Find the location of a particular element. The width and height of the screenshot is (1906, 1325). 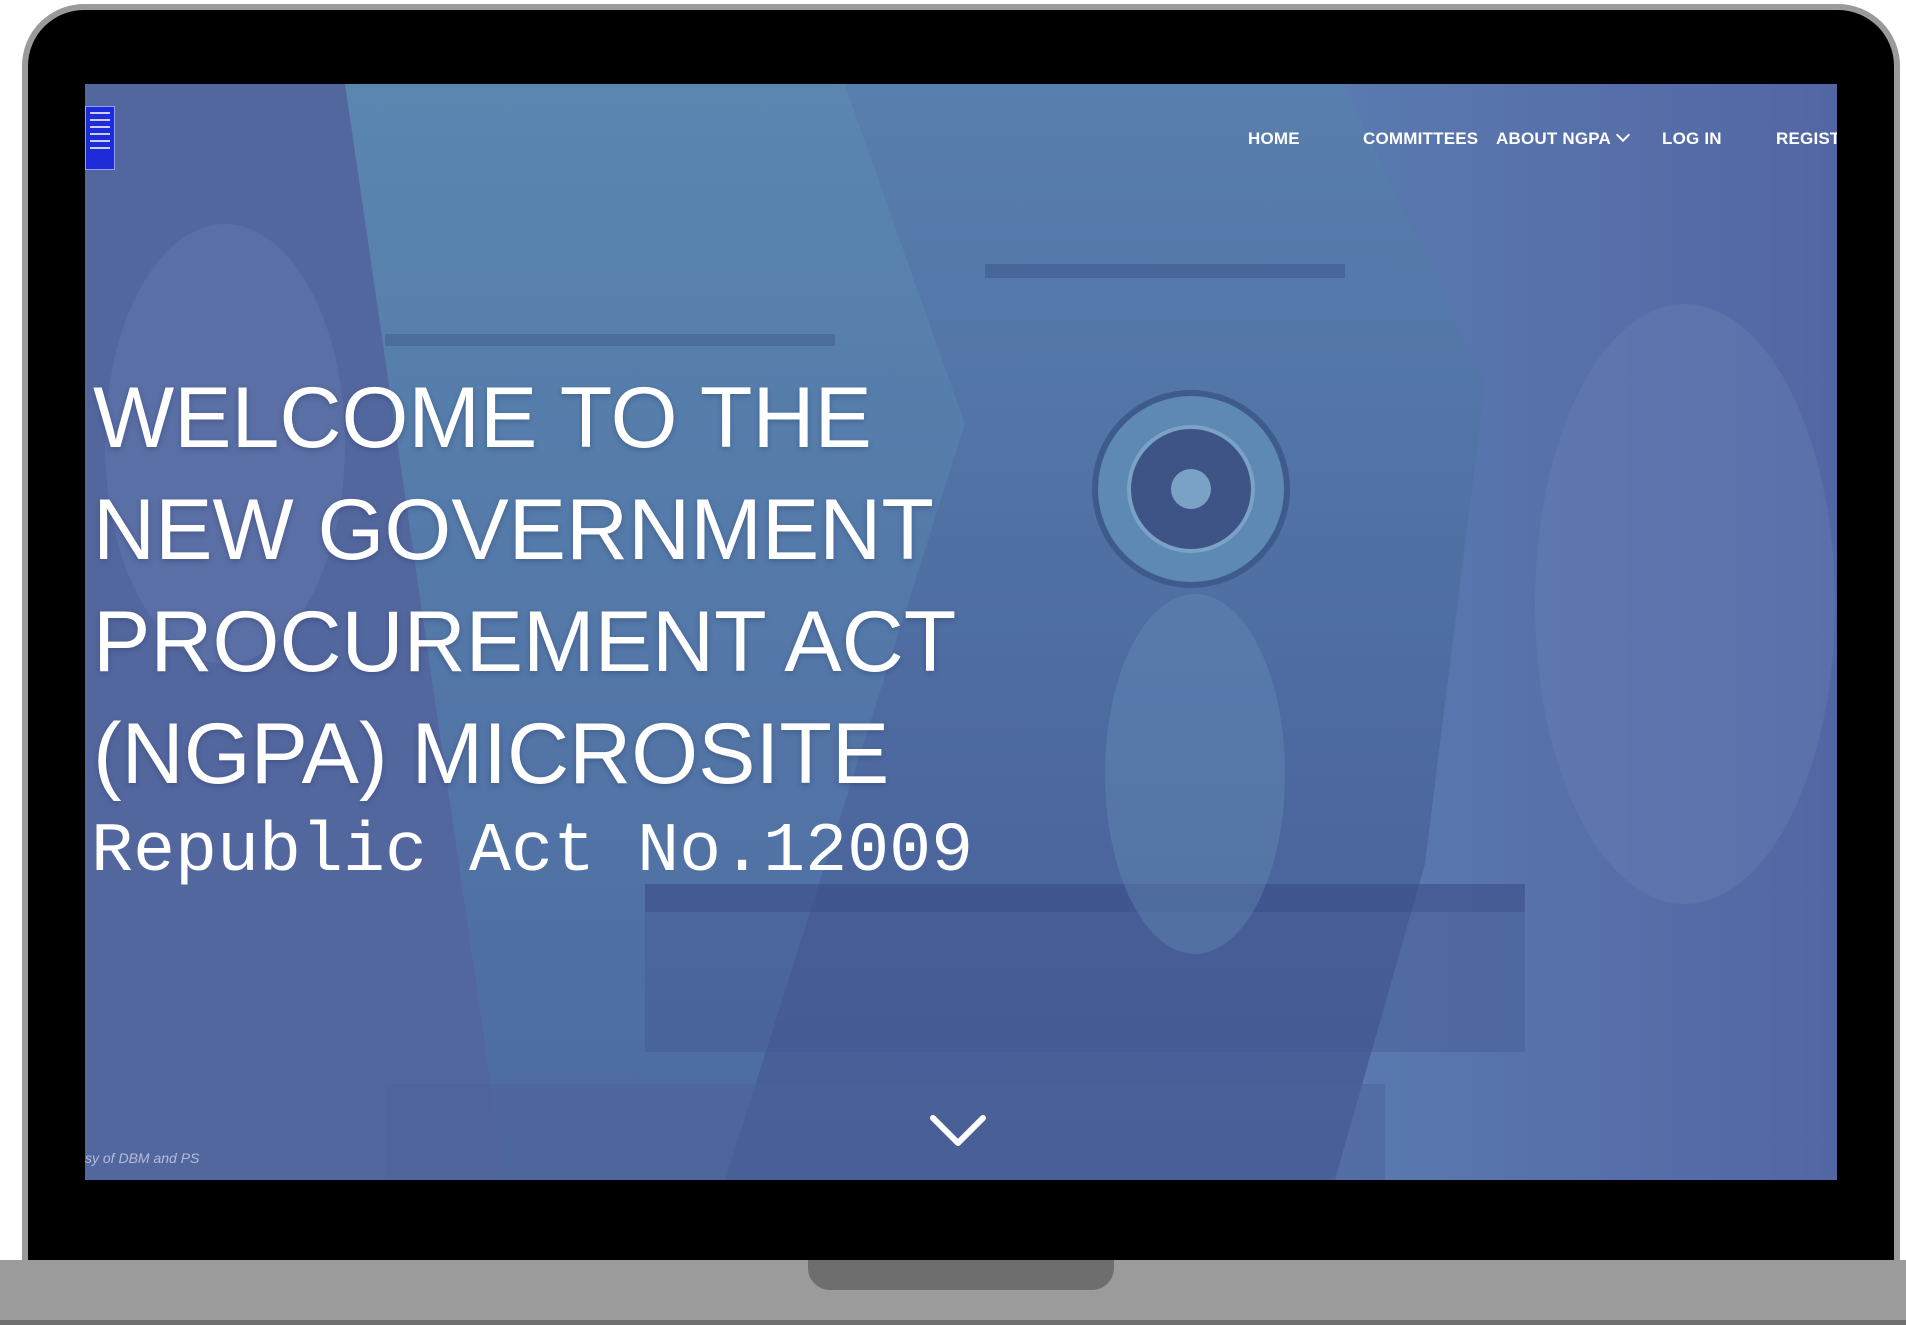

photo-credit: sy of DBM and PS is located at coordinates (142, 1158).